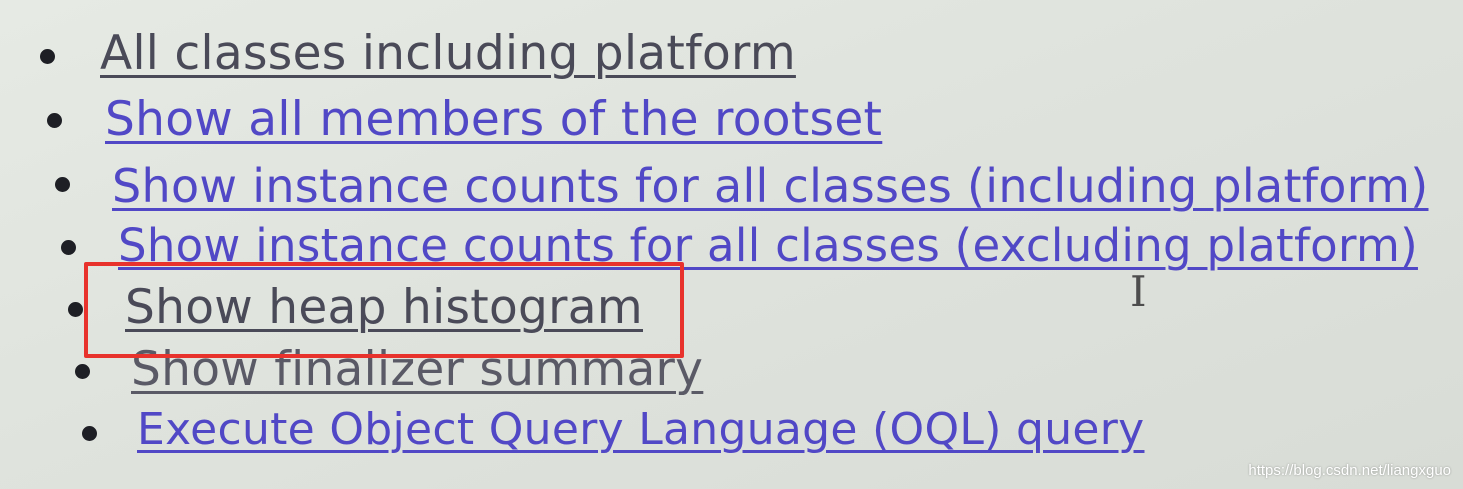  What do you see at coordinates (493, 120) in the screenshot?
I see `link-show-rootset-members: Show all members of the rootset` at bounding box center [493, 120].